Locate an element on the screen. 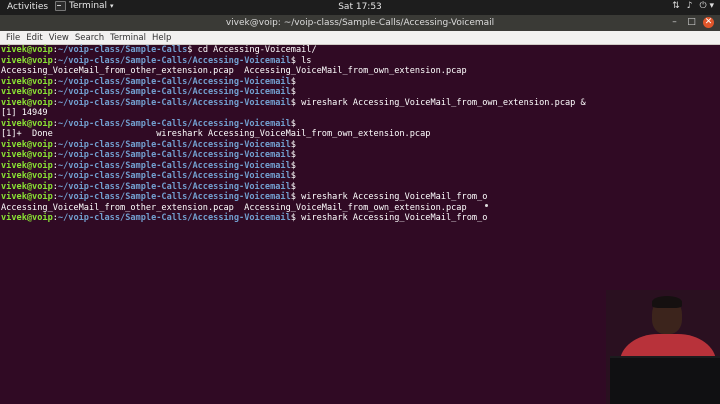 The image size is (720, 404). command-text: cd Accessing-Voicemail/ is located at coordinates (257, 50).